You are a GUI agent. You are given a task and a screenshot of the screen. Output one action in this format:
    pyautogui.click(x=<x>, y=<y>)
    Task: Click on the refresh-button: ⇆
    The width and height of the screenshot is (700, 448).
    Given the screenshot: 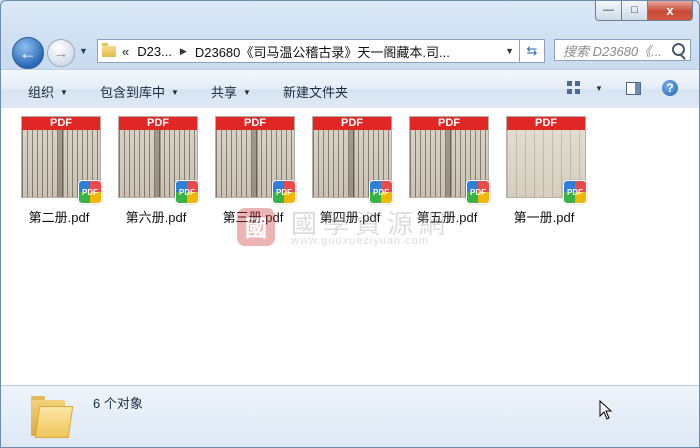 What is the action you would take?
    pyautogui.click(x=532, y=51)
    